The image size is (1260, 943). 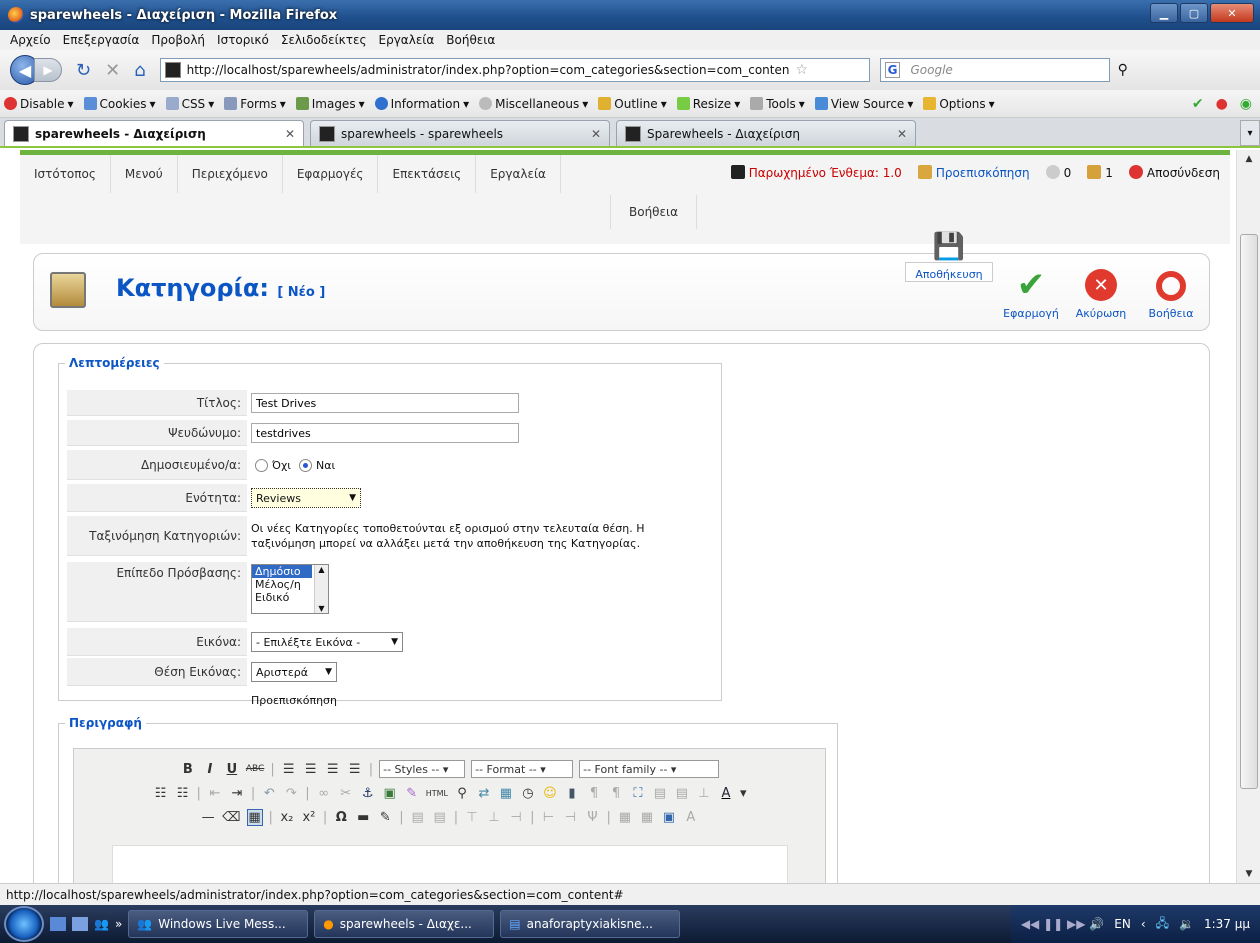 I want to click on forward-arrow-icon: ▶, so click(x=48, y=70).